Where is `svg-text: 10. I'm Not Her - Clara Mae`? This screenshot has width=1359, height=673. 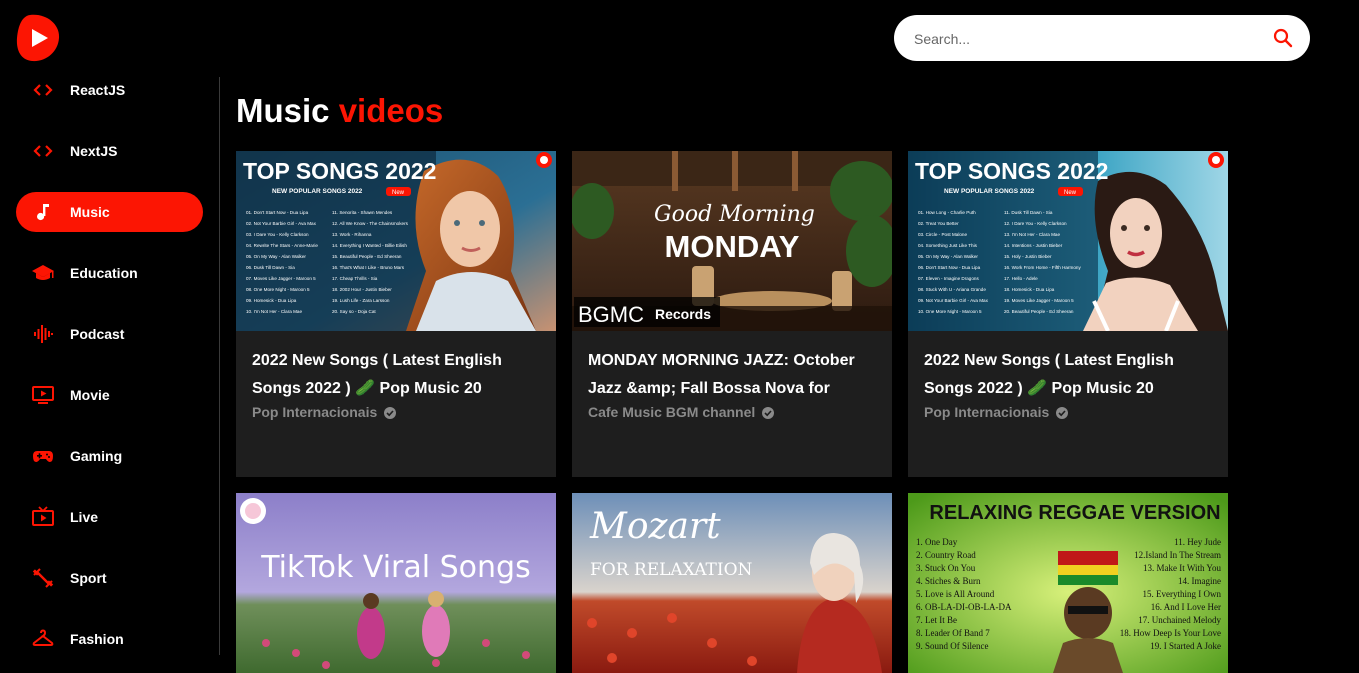
svg-text: 10. I'm Not Her - Clara Mae is located at coordinates (274, 311).